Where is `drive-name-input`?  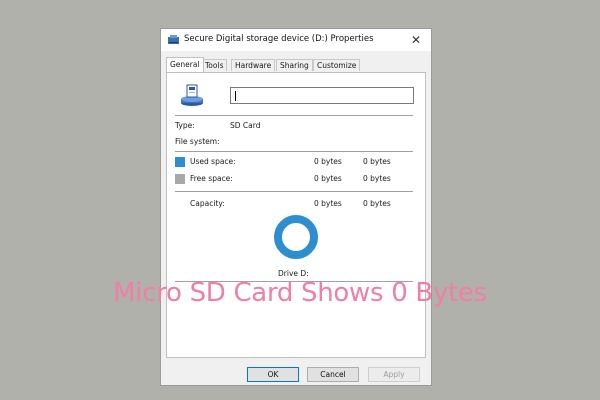
drive-name-input is located at coordinates (322, 95).